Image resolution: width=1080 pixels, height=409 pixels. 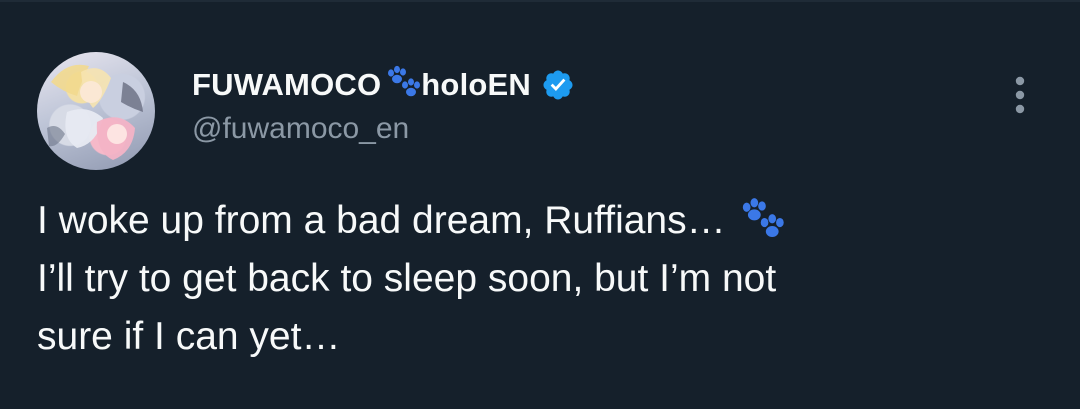 What do you see at coordinates (300, 129) in the screenshot?
I see `author-handle: @fuwamoco_en` at bounding box center [300, 129].